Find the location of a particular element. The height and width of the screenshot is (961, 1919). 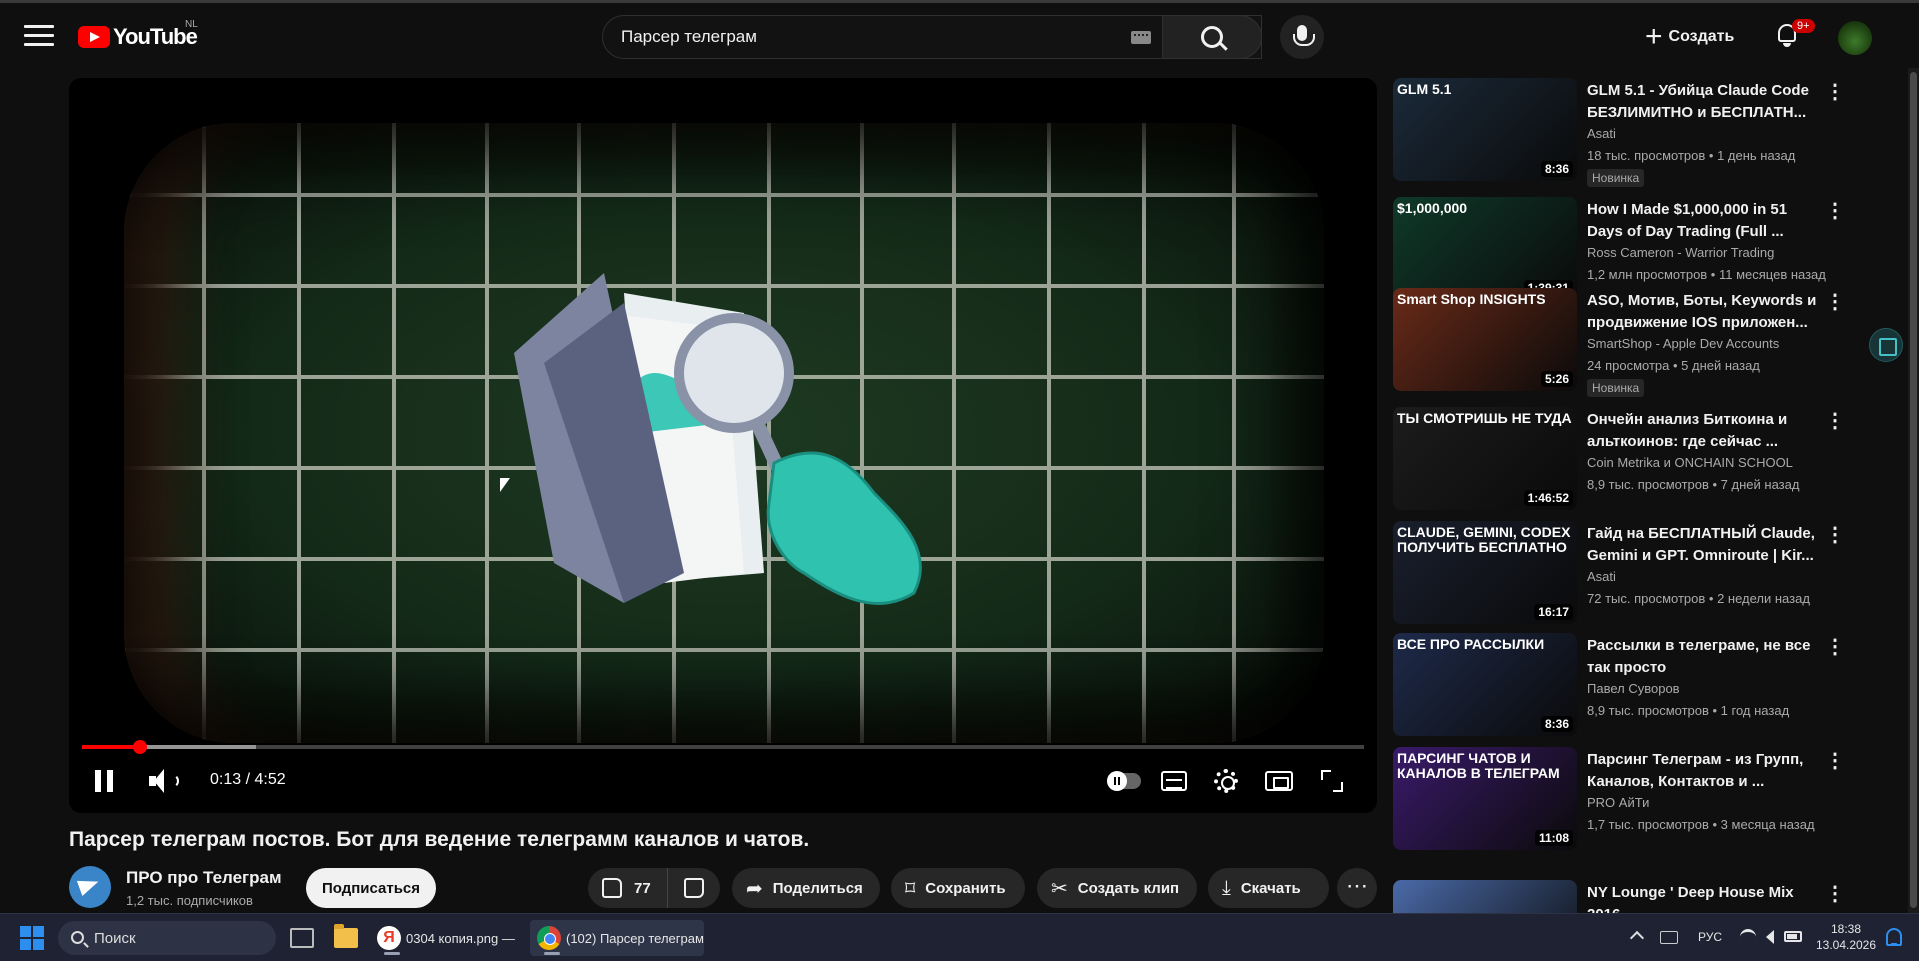

video-thumbnail: ПАРСИНГ ЧАТОВ И КАНАЛОВ В ТЕЛЕГРАМ 11:08 is located at coordinates (1485, 798).